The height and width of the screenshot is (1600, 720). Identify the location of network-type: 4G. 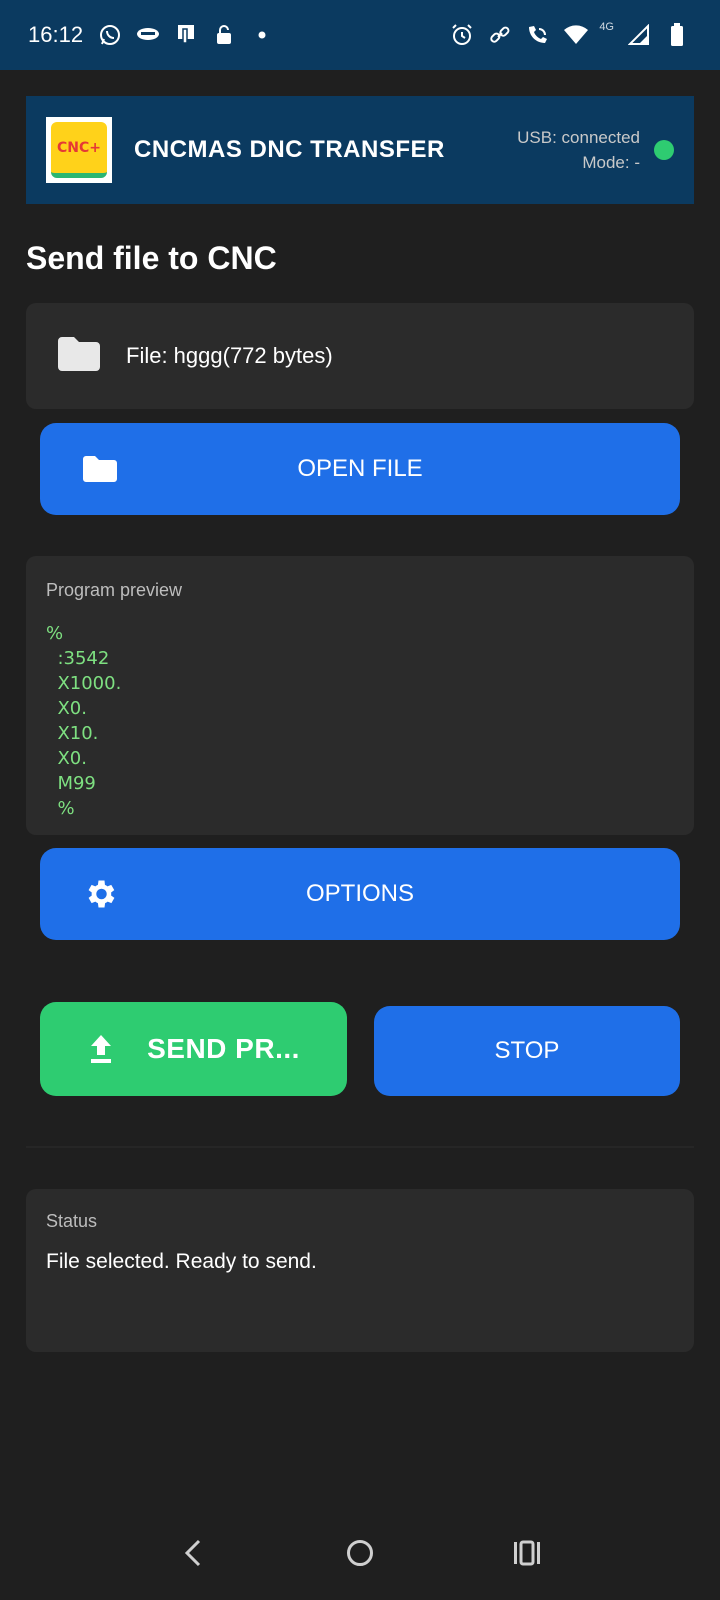
(606, 27).